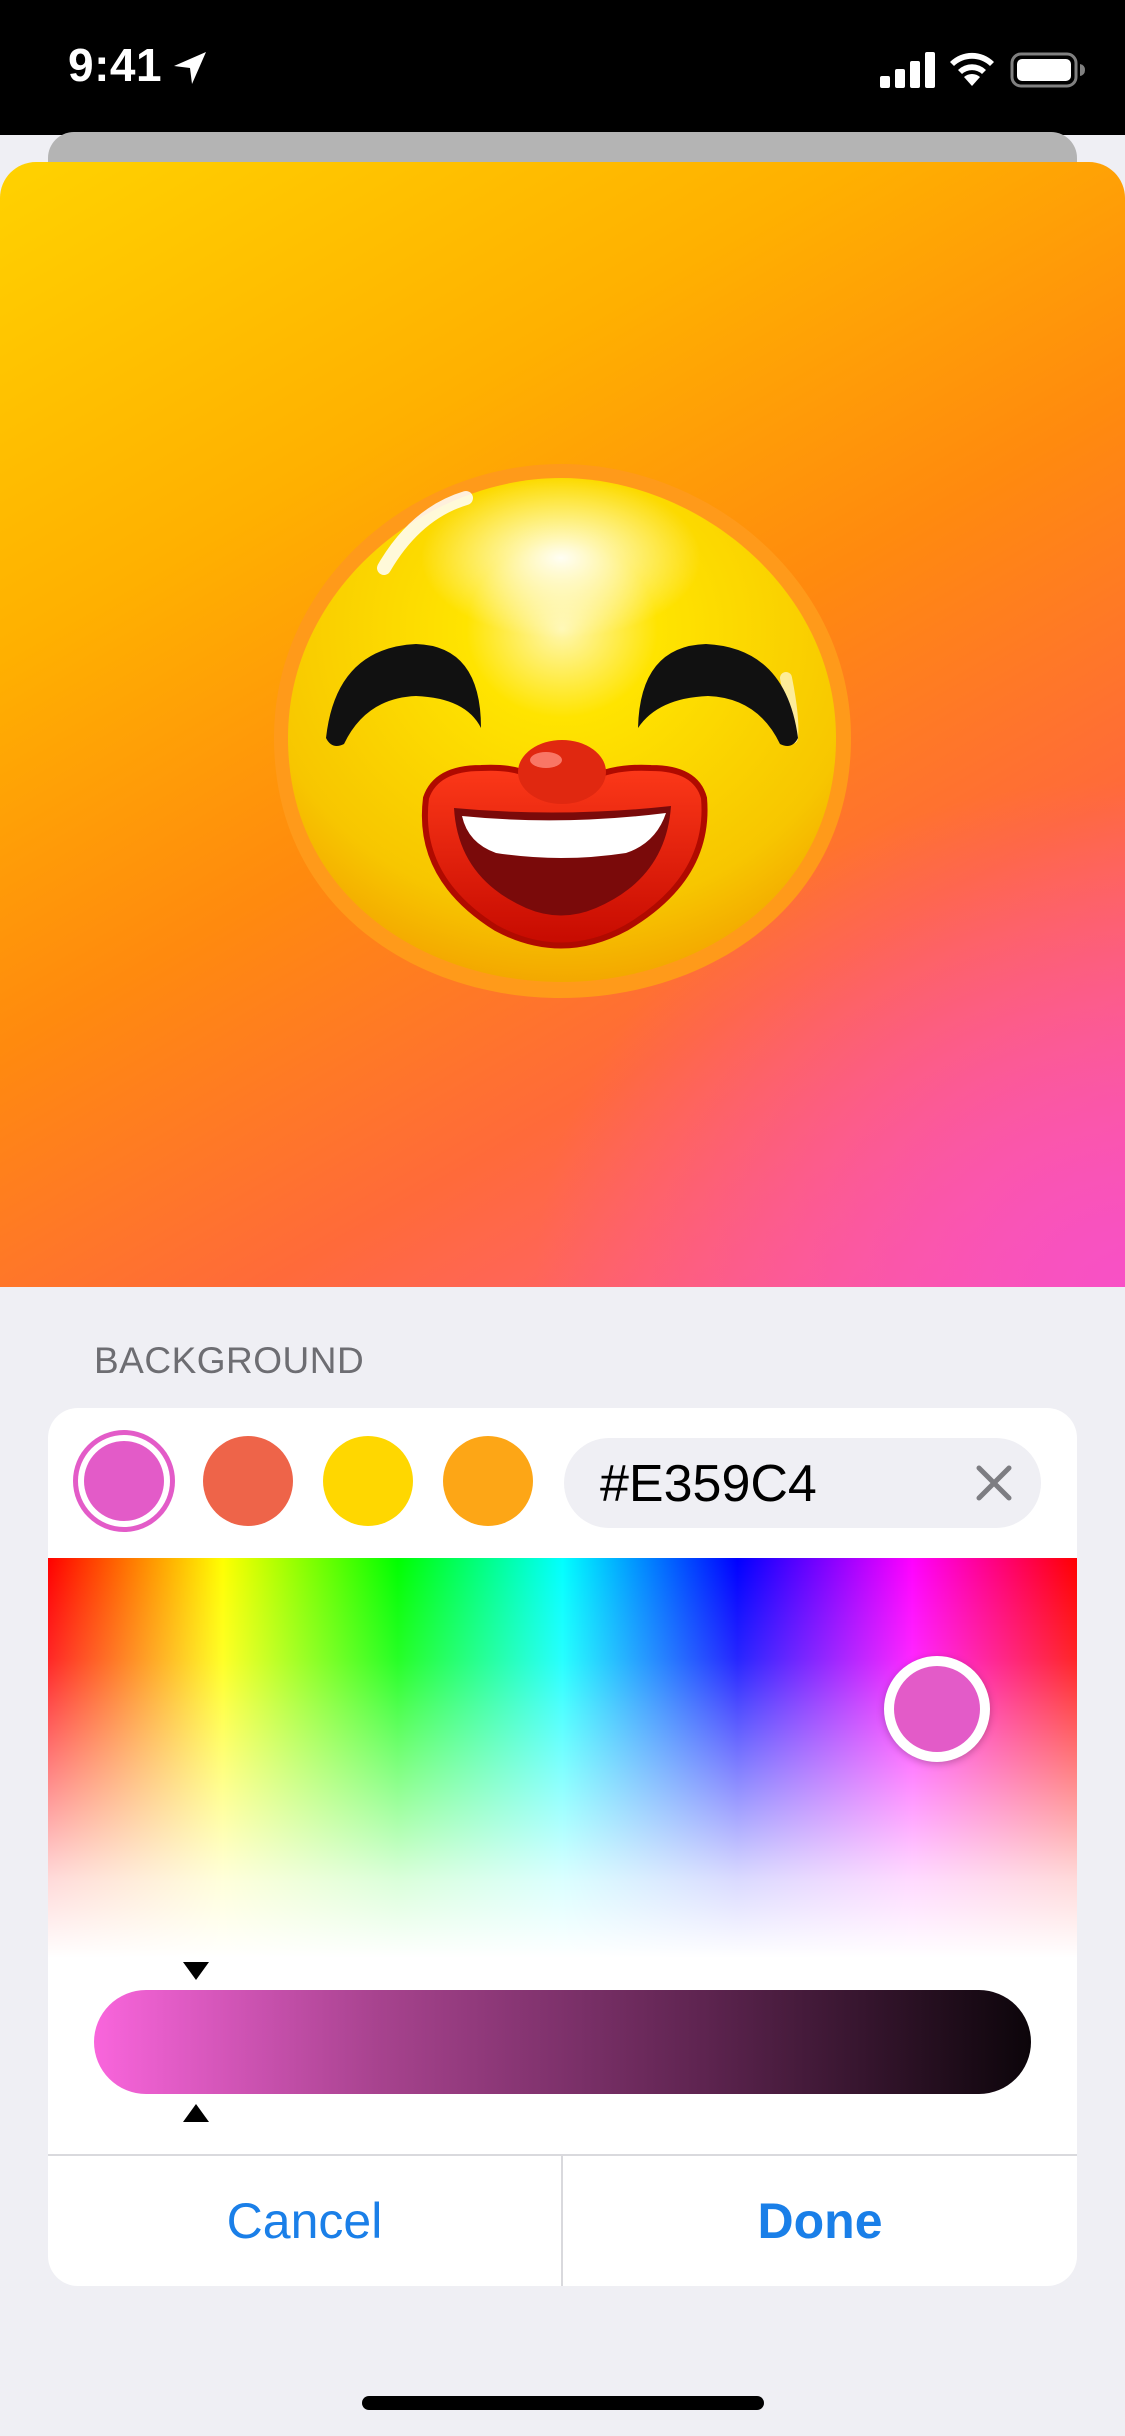  What do you see at coordinates (196, 2113) in the screenshot?
I see `brightness-marker-bottom-icon` at bounding box center [196, 2113].